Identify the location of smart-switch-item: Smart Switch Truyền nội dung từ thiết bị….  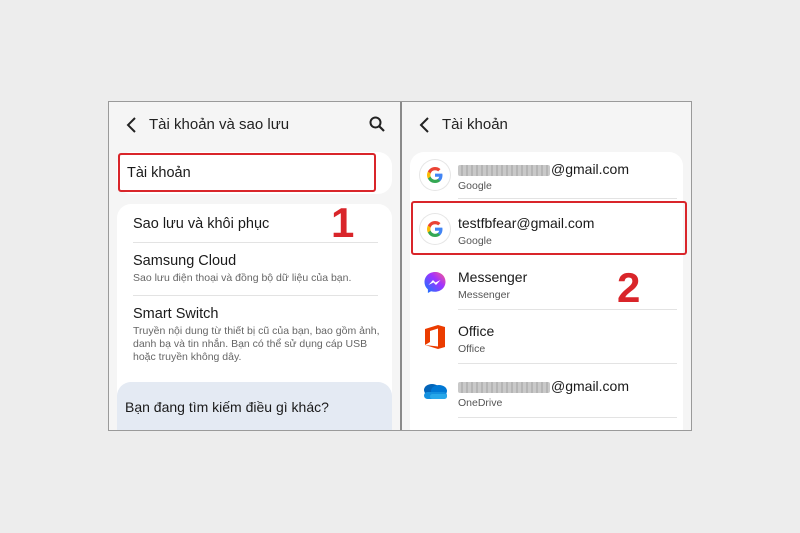
(260, 335).